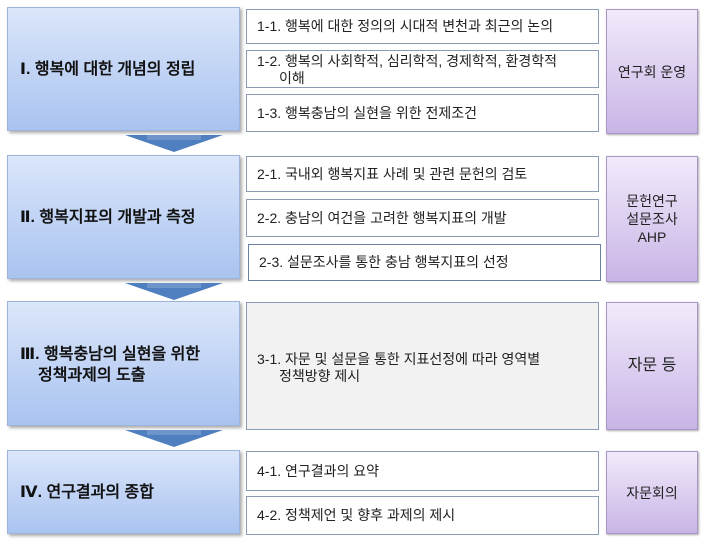  I want to click on method-4: 자문회의, so click(652, 492).